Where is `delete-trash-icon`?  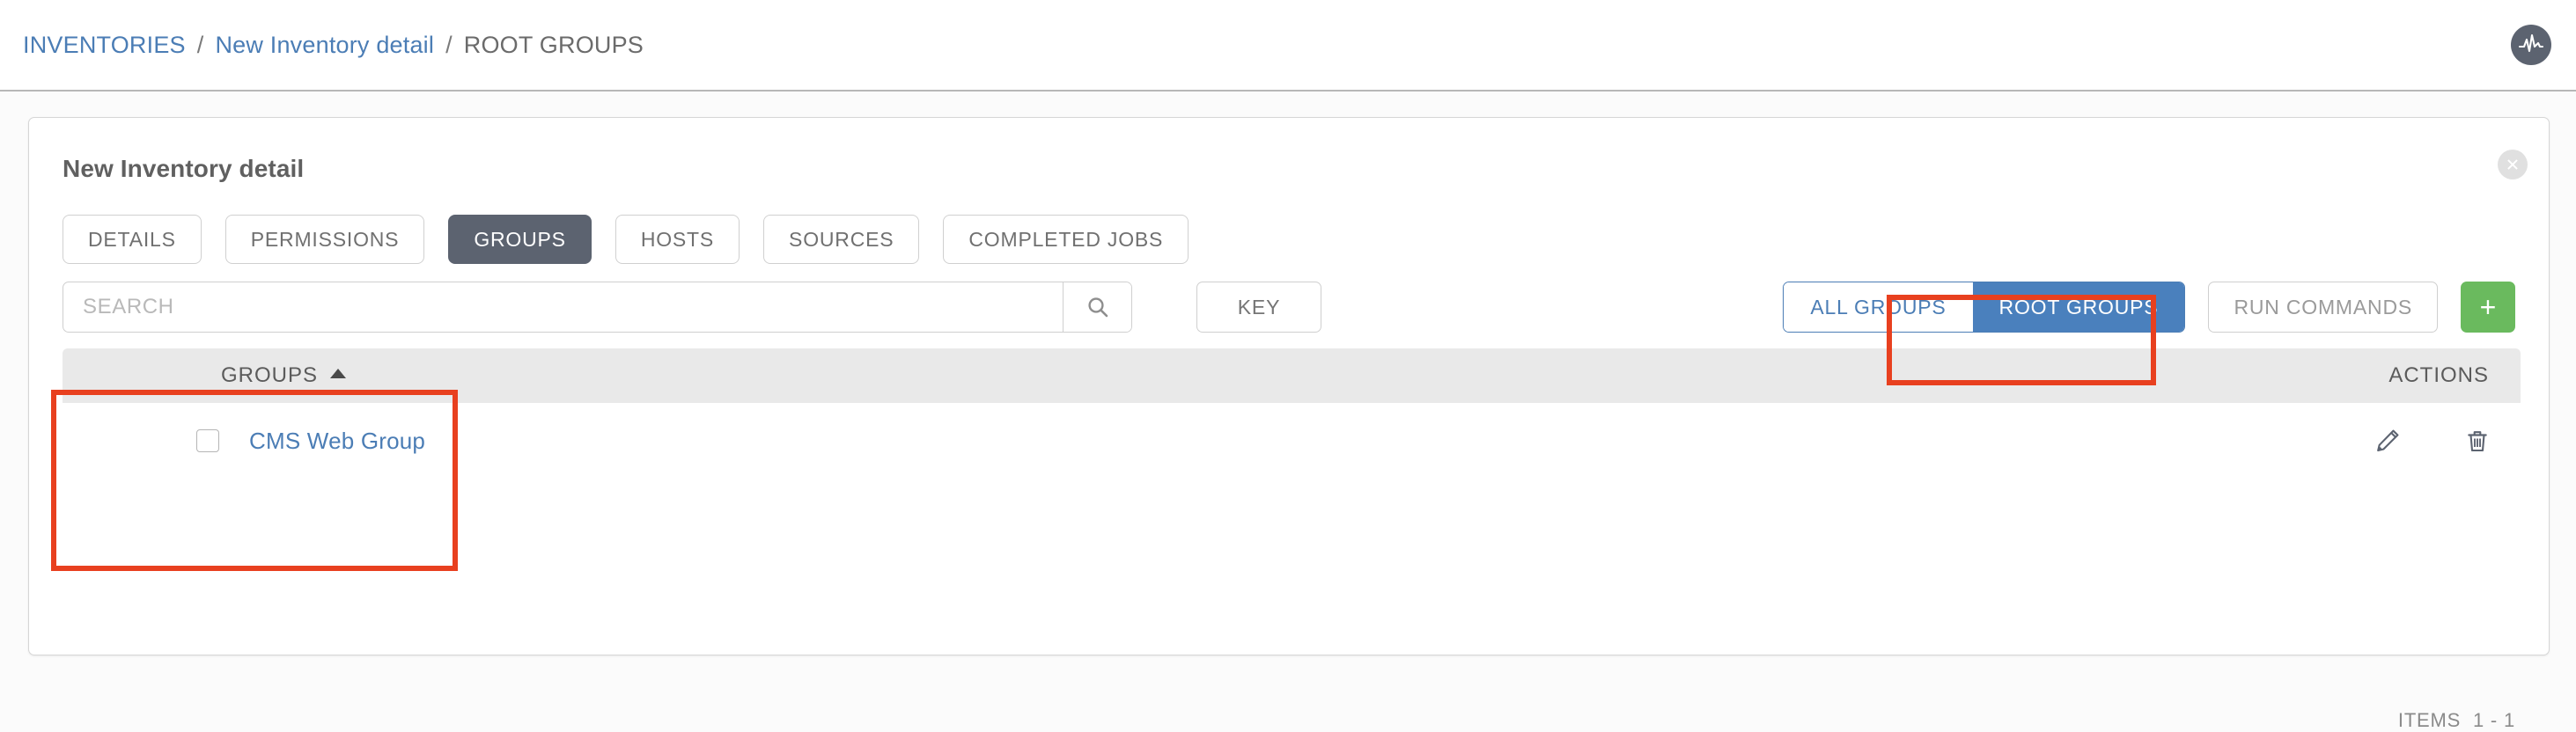 delete-trash-icon is located at coordinates (2477, 441).